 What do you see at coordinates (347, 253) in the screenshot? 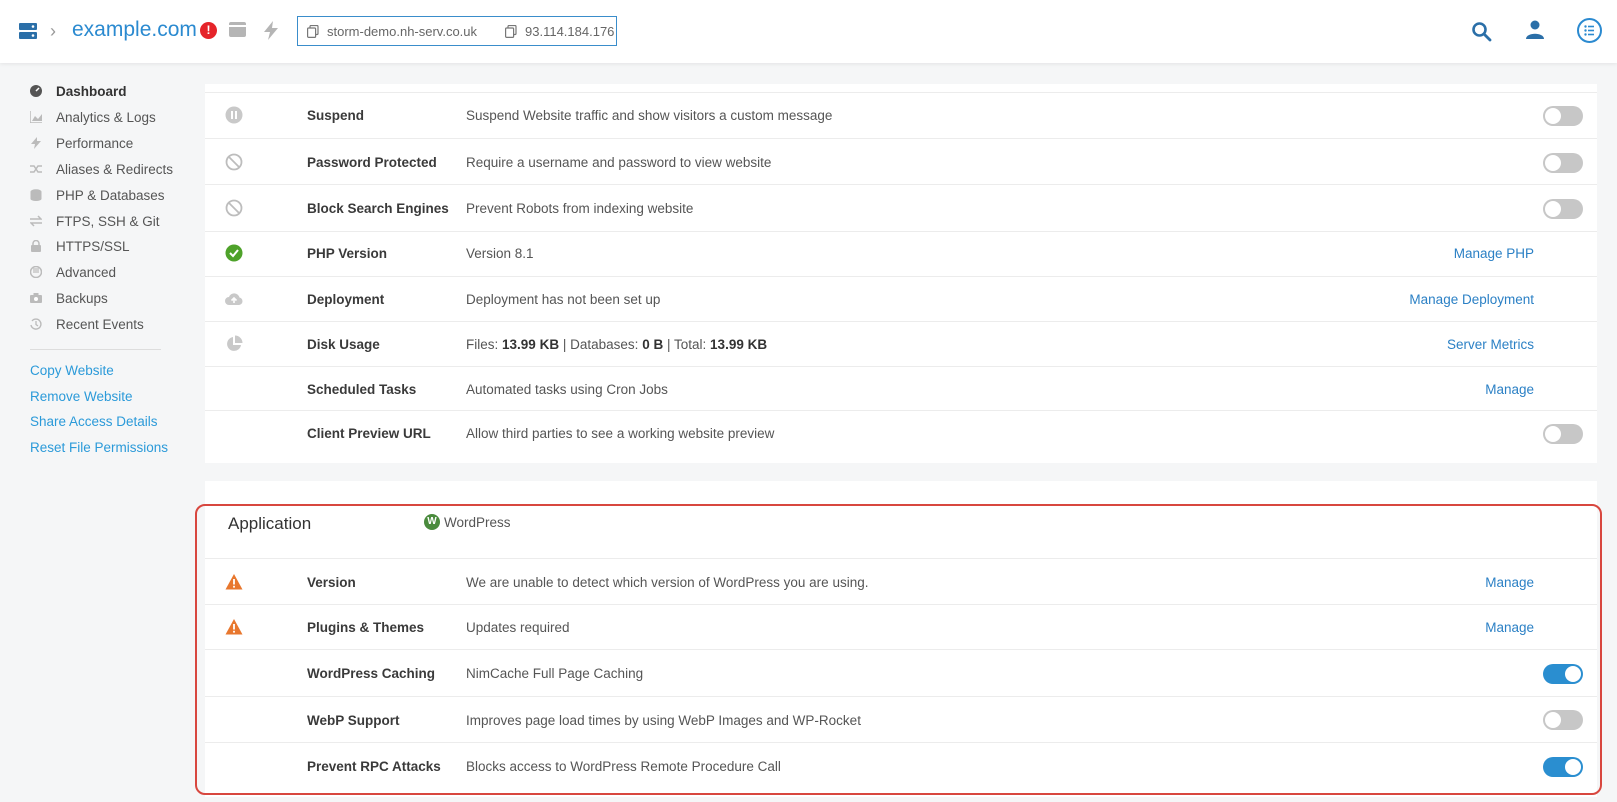
I see `setting-name: PHP Version` at bounding box center [347, 253].